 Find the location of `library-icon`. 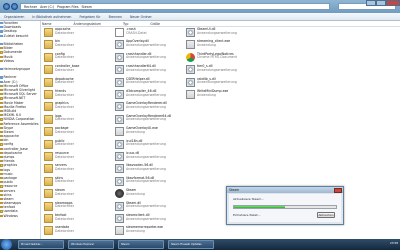

library-icon is located at coordinates (1, 44).